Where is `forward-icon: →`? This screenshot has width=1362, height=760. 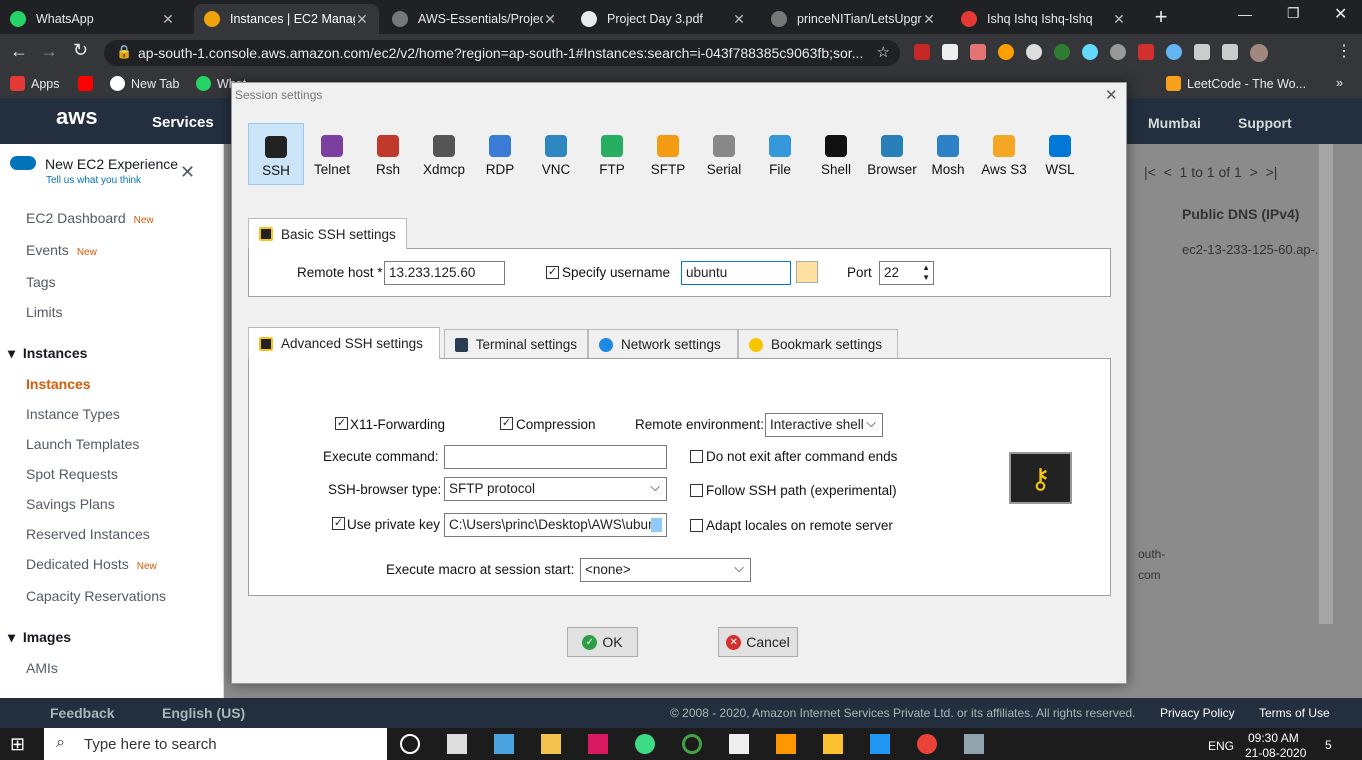
forward-icon: → is located at coordinates (49, 51).